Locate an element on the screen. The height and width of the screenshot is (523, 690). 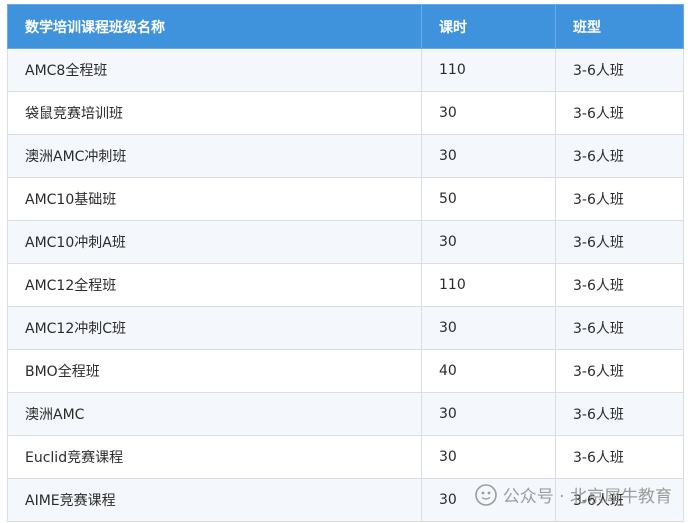
table-row: AMC8全程班 110 3-6人班 is located at coordinates (345, 70).